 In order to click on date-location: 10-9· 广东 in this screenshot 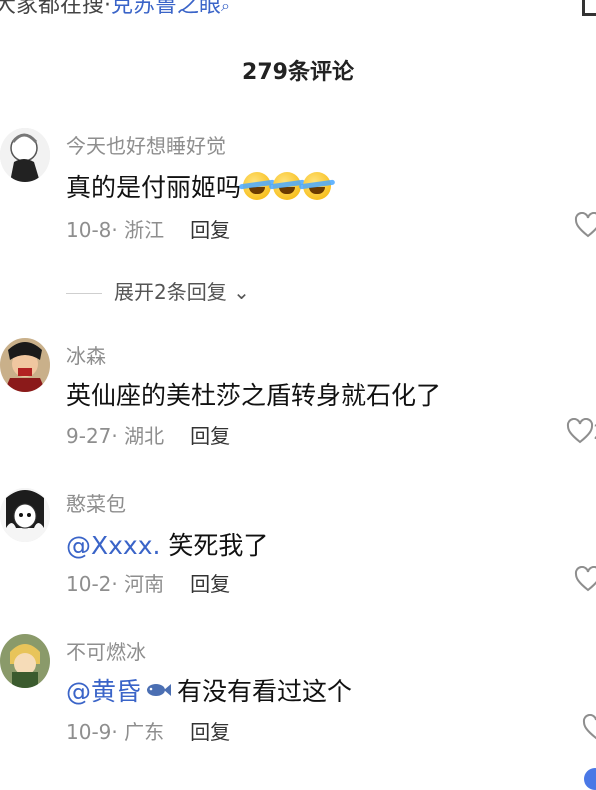, I will do `click(115, 732)`.